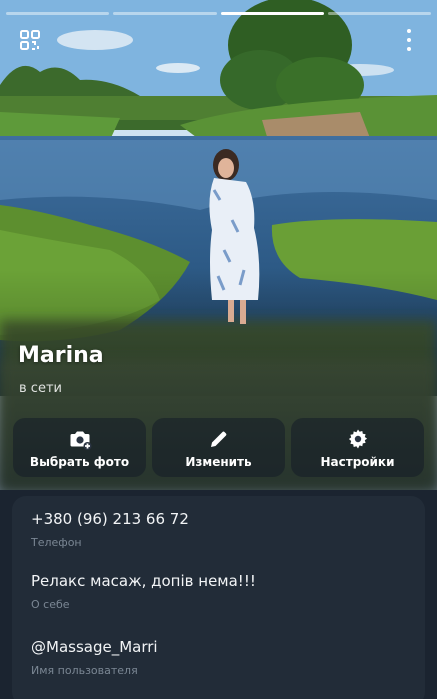 The width and height of the screenshot is (437, 699). What do you see at coordinates (56, 542) in the screenshot?
I see `phone-label: Телефон` at bounding box center [56, 542].